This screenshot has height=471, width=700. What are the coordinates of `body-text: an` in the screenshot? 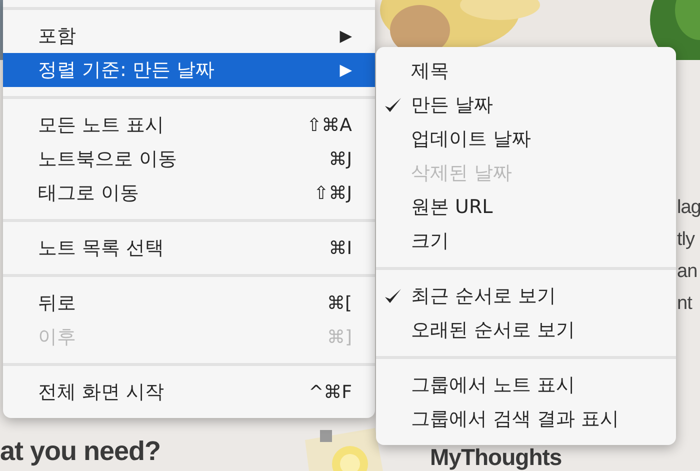 It's located at (687, 271).